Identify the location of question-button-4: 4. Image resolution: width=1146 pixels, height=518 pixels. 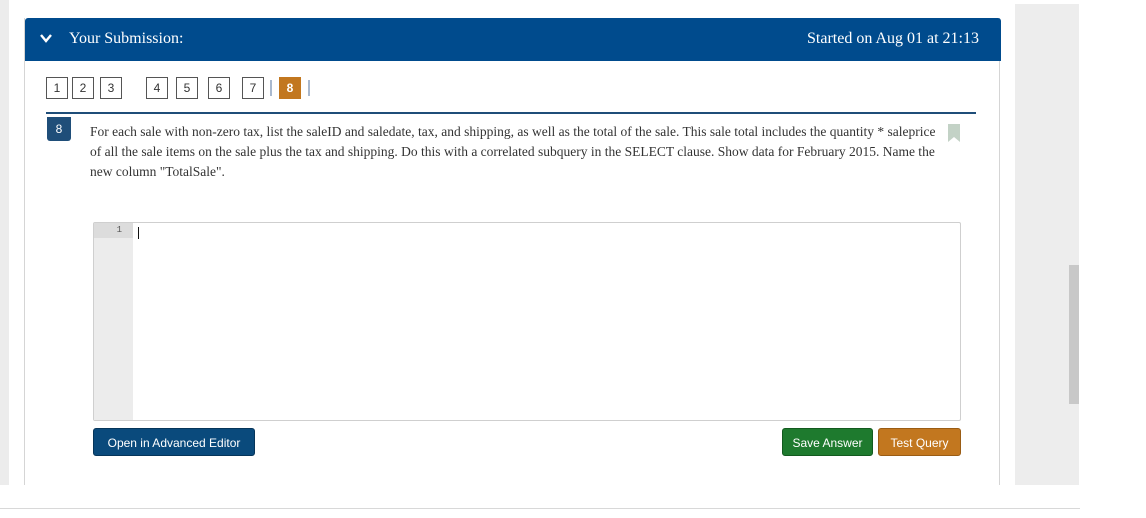
(157, 88).